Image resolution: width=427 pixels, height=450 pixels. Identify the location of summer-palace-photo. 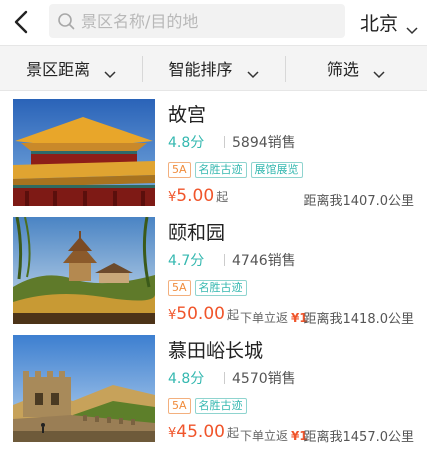
(84, 270).